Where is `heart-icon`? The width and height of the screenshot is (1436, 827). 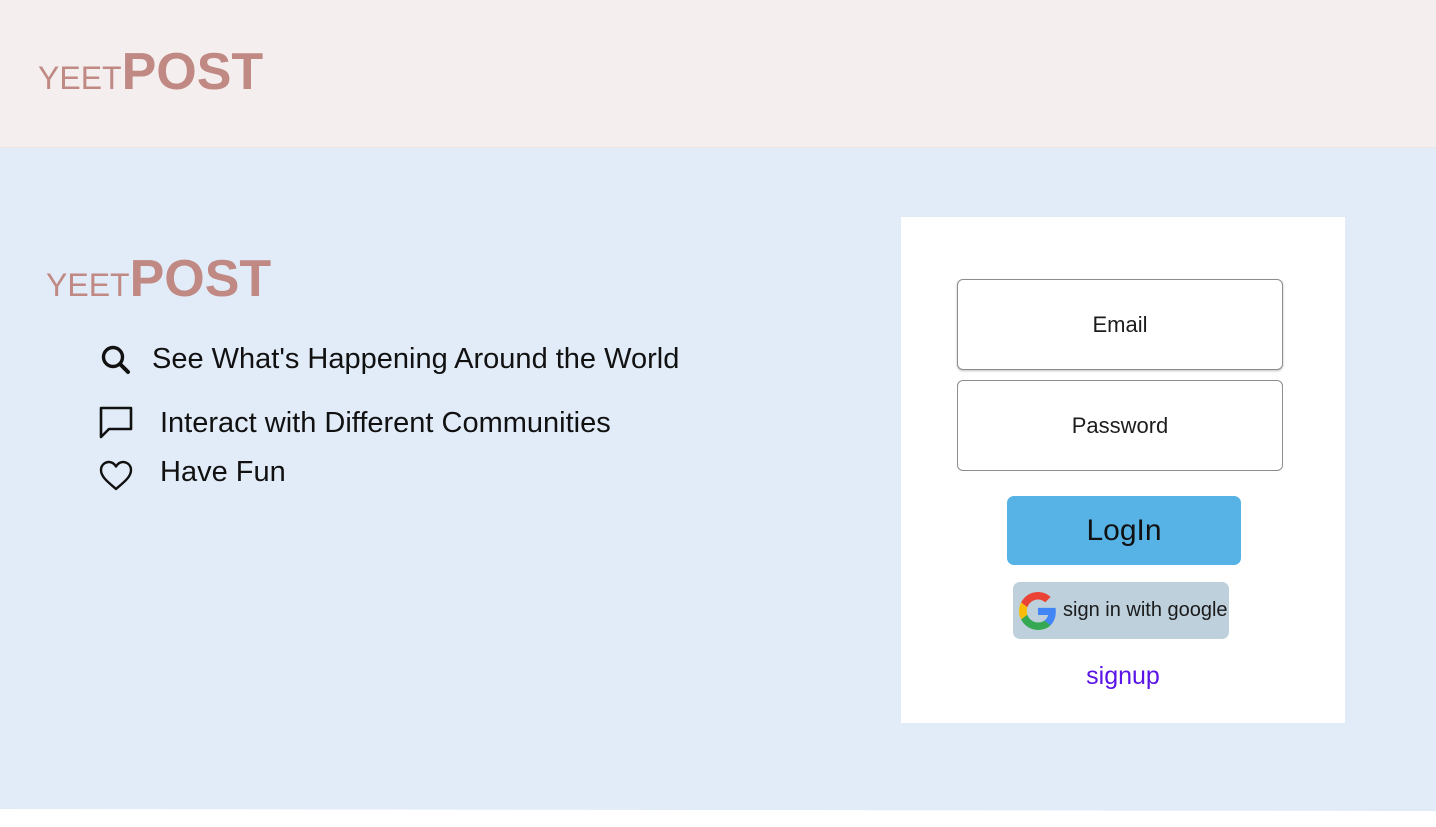 heart-icon is located at coordinates (116, 475).